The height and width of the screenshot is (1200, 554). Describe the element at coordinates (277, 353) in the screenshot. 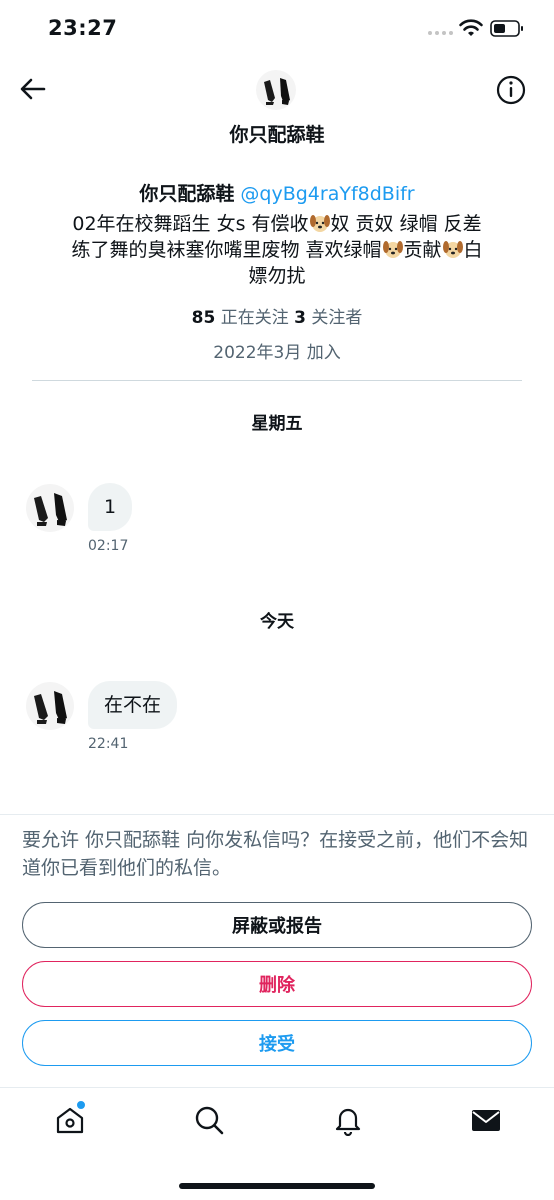

I see `joined-date: 2022年3月 加入` at that location.